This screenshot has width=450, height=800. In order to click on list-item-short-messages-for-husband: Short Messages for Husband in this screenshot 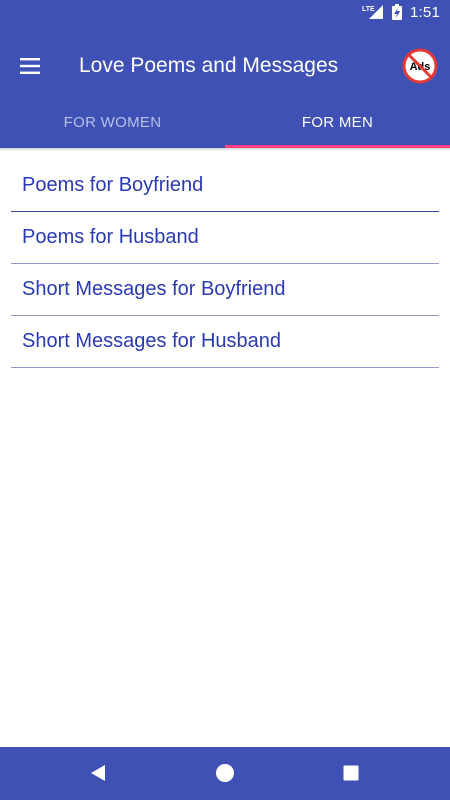, I will do `click(225, 342)`.